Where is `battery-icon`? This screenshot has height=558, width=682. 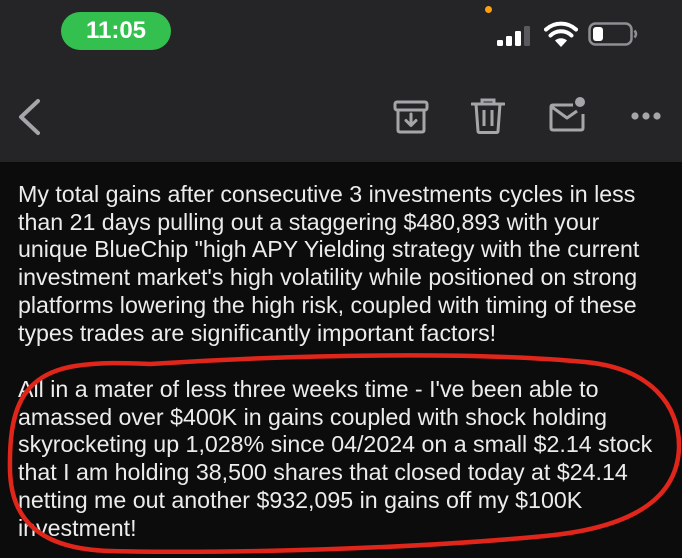
battery-icon is located at coordinates (613, 34).